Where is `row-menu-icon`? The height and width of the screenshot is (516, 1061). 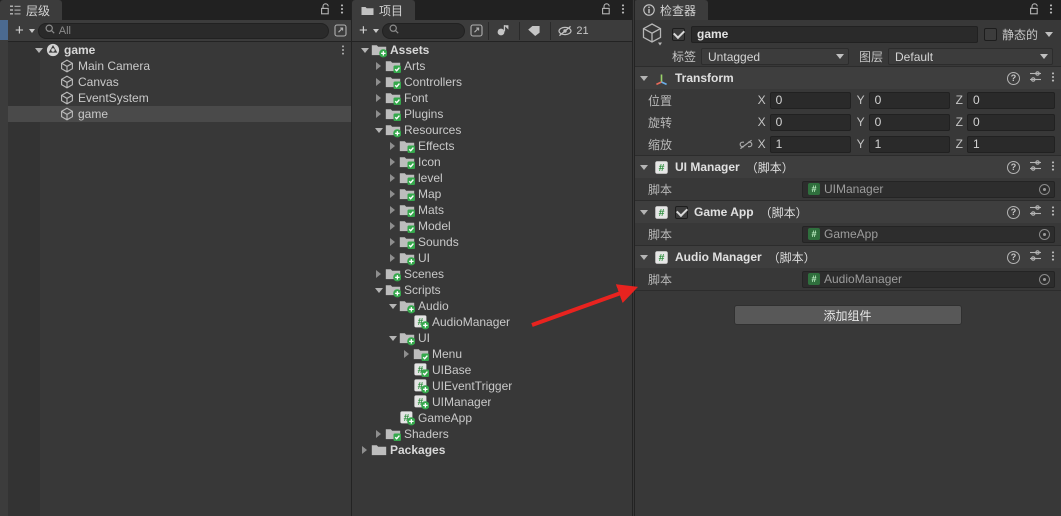
row-menu-icon is located at coordinates (343, 51).